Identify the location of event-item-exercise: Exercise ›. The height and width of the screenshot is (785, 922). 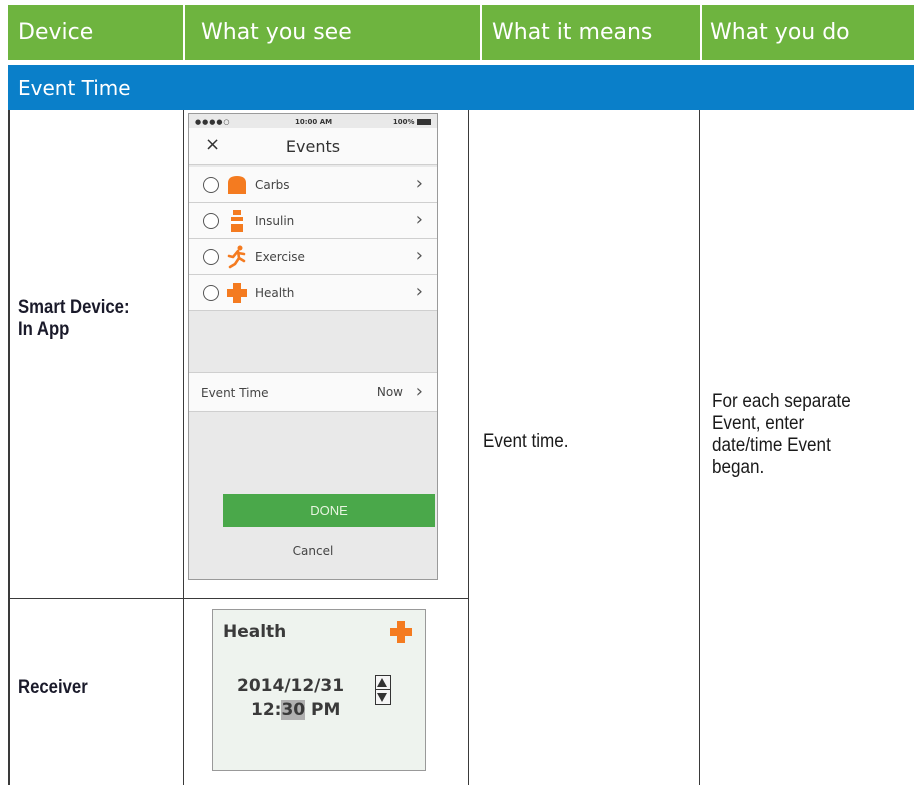
(313, 257).